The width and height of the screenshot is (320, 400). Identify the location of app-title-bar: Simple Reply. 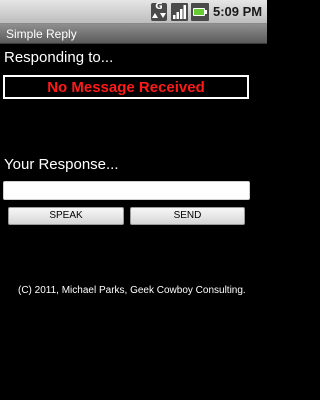
(133, 34).